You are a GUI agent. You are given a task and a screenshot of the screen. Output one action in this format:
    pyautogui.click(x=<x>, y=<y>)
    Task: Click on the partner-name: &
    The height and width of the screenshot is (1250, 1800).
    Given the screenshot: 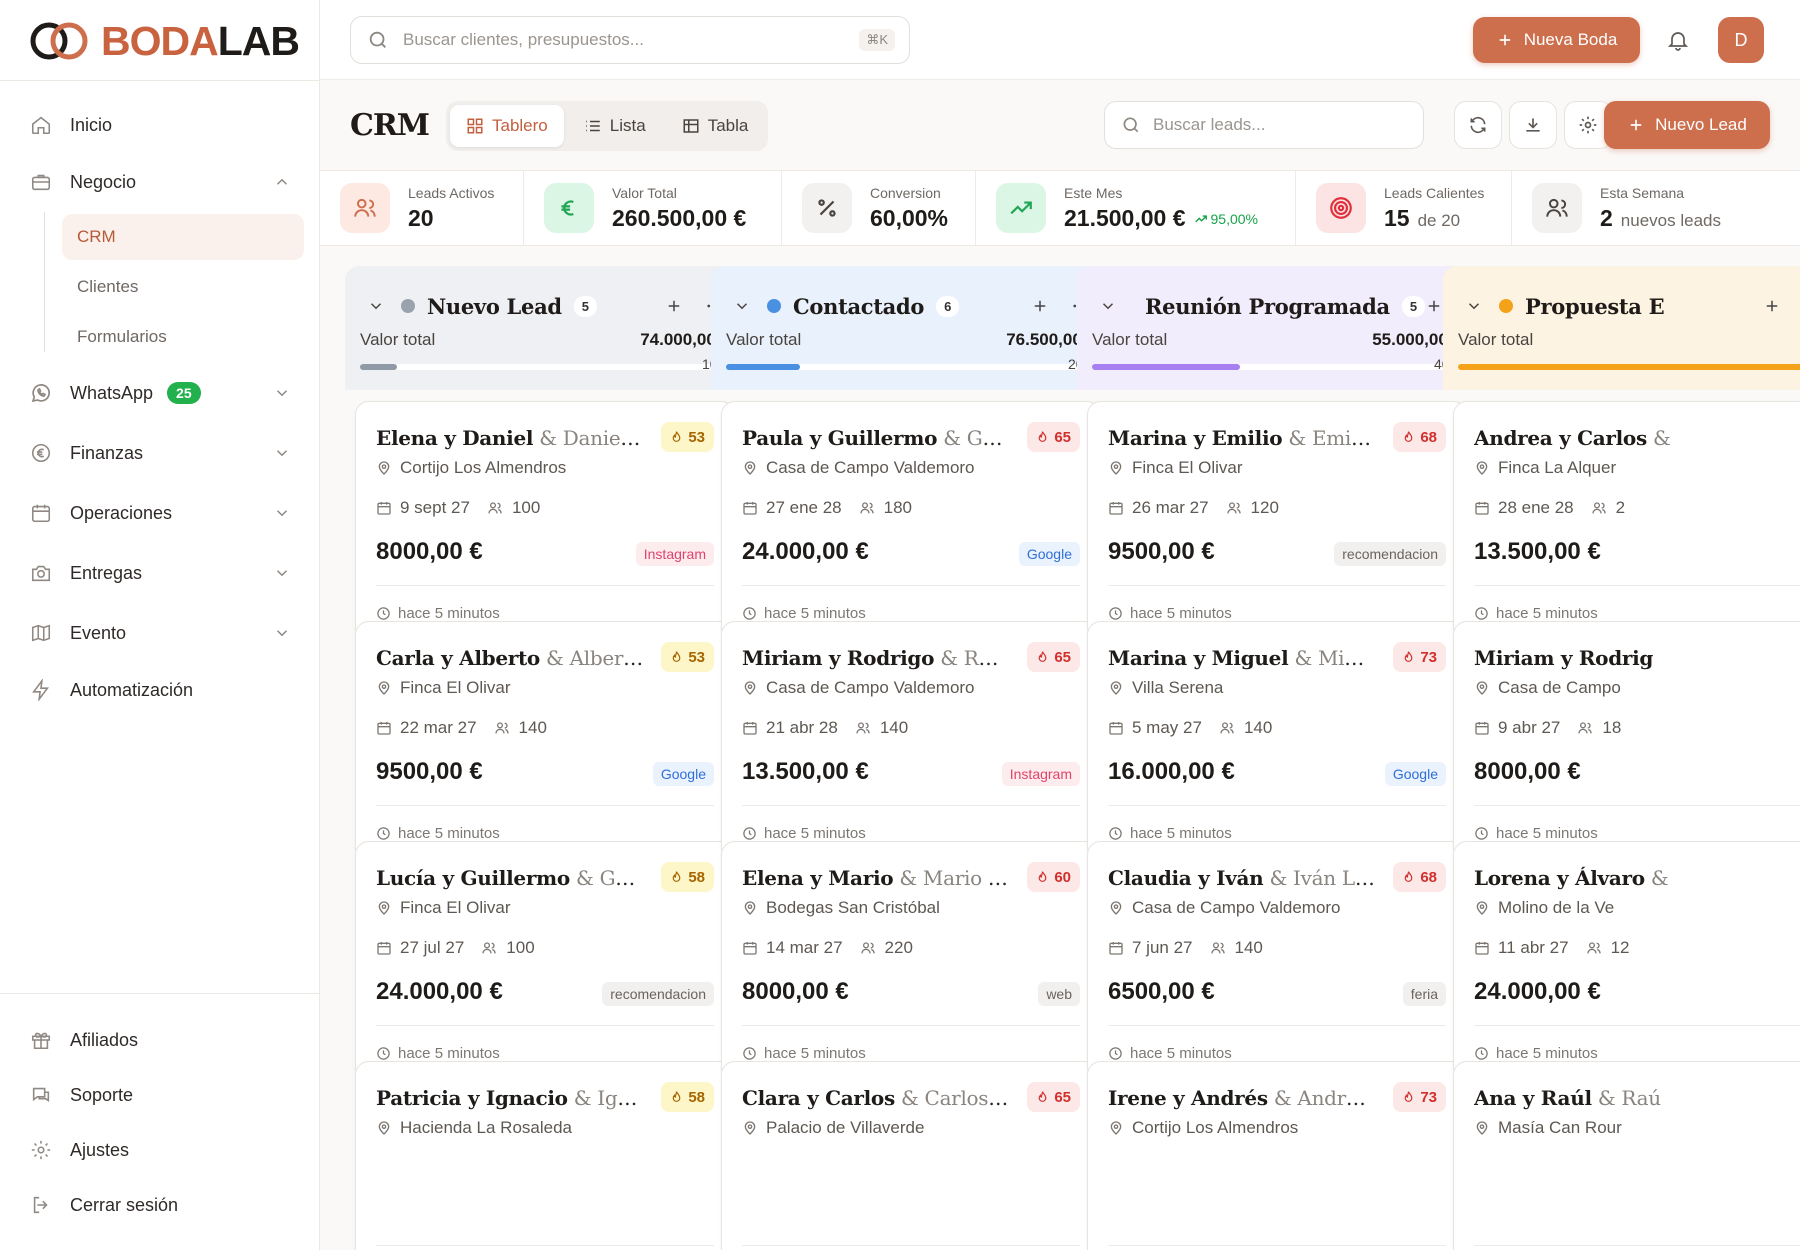 What is the action you would take?
    pyautogui.click(x=1659, y=878)
    